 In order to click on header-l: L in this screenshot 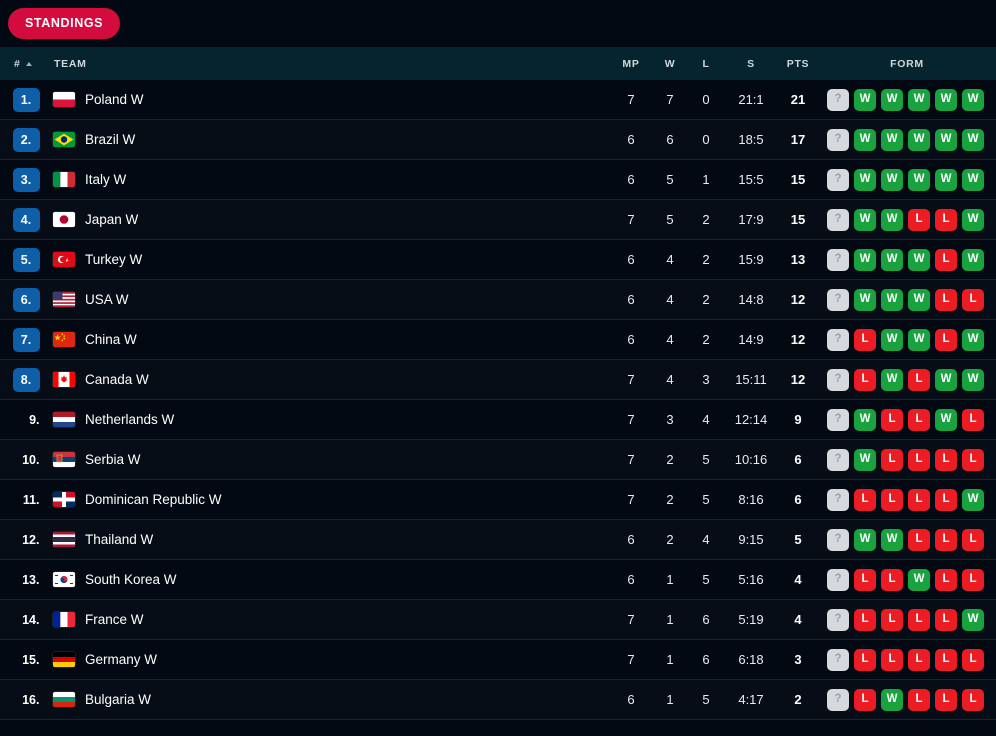, I will do `click(706, 64)`.